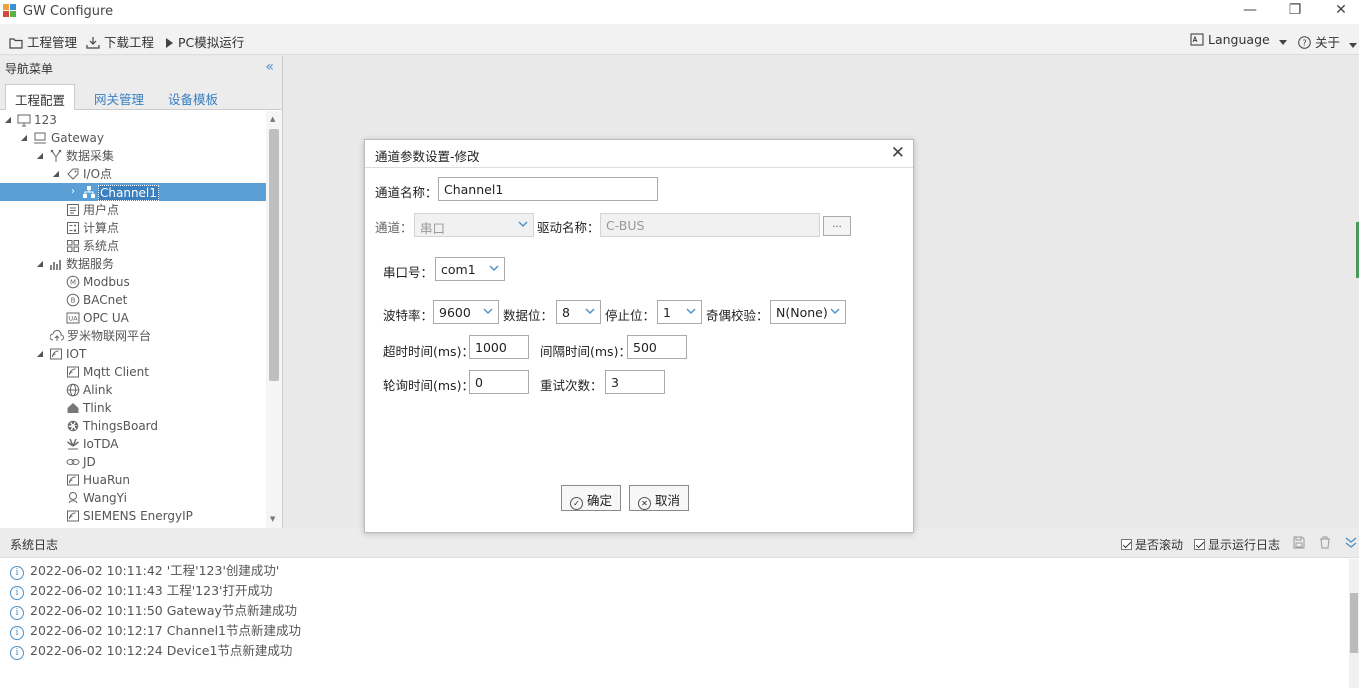  I want to click on scroll-down-icon: ▼, so click(272, 519).